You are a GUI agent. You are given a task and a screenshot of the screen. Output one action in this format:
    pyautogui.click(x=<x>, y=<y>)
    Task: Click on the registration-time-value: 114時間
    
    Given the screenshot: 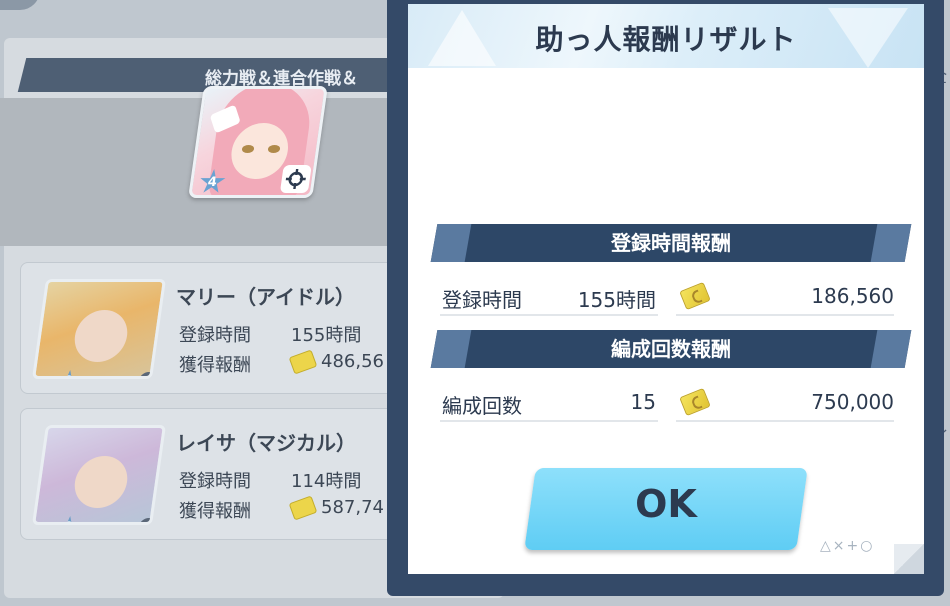 What is the action you would take?
    pyautogui.click(x=326, y=481)
    